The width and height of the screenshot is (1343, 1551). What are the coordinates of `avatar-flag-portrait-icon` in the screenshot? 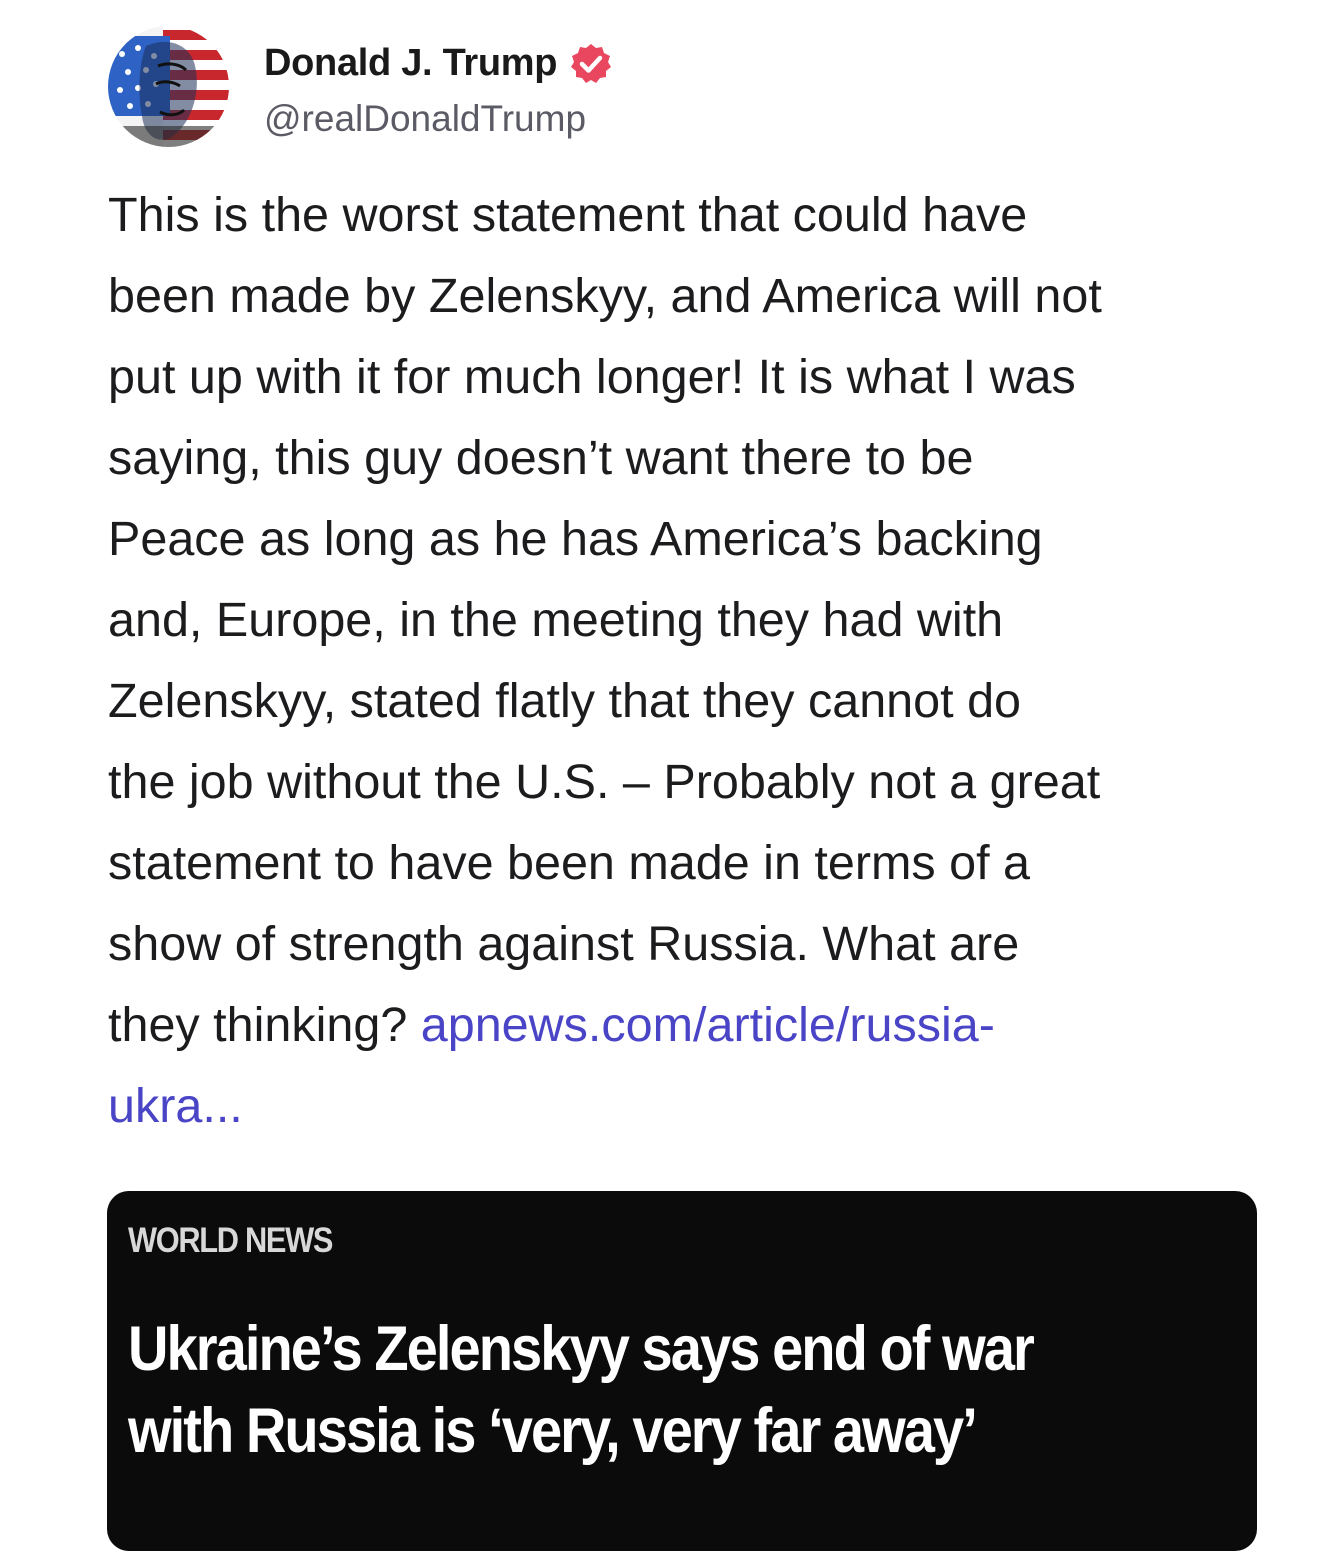 It's located at (168, 86).